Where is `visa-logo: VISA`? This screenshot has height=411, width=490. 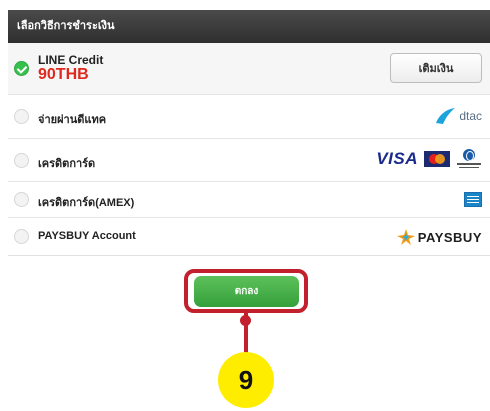
visa-logo: VISA is located at coordinates (397, 158).